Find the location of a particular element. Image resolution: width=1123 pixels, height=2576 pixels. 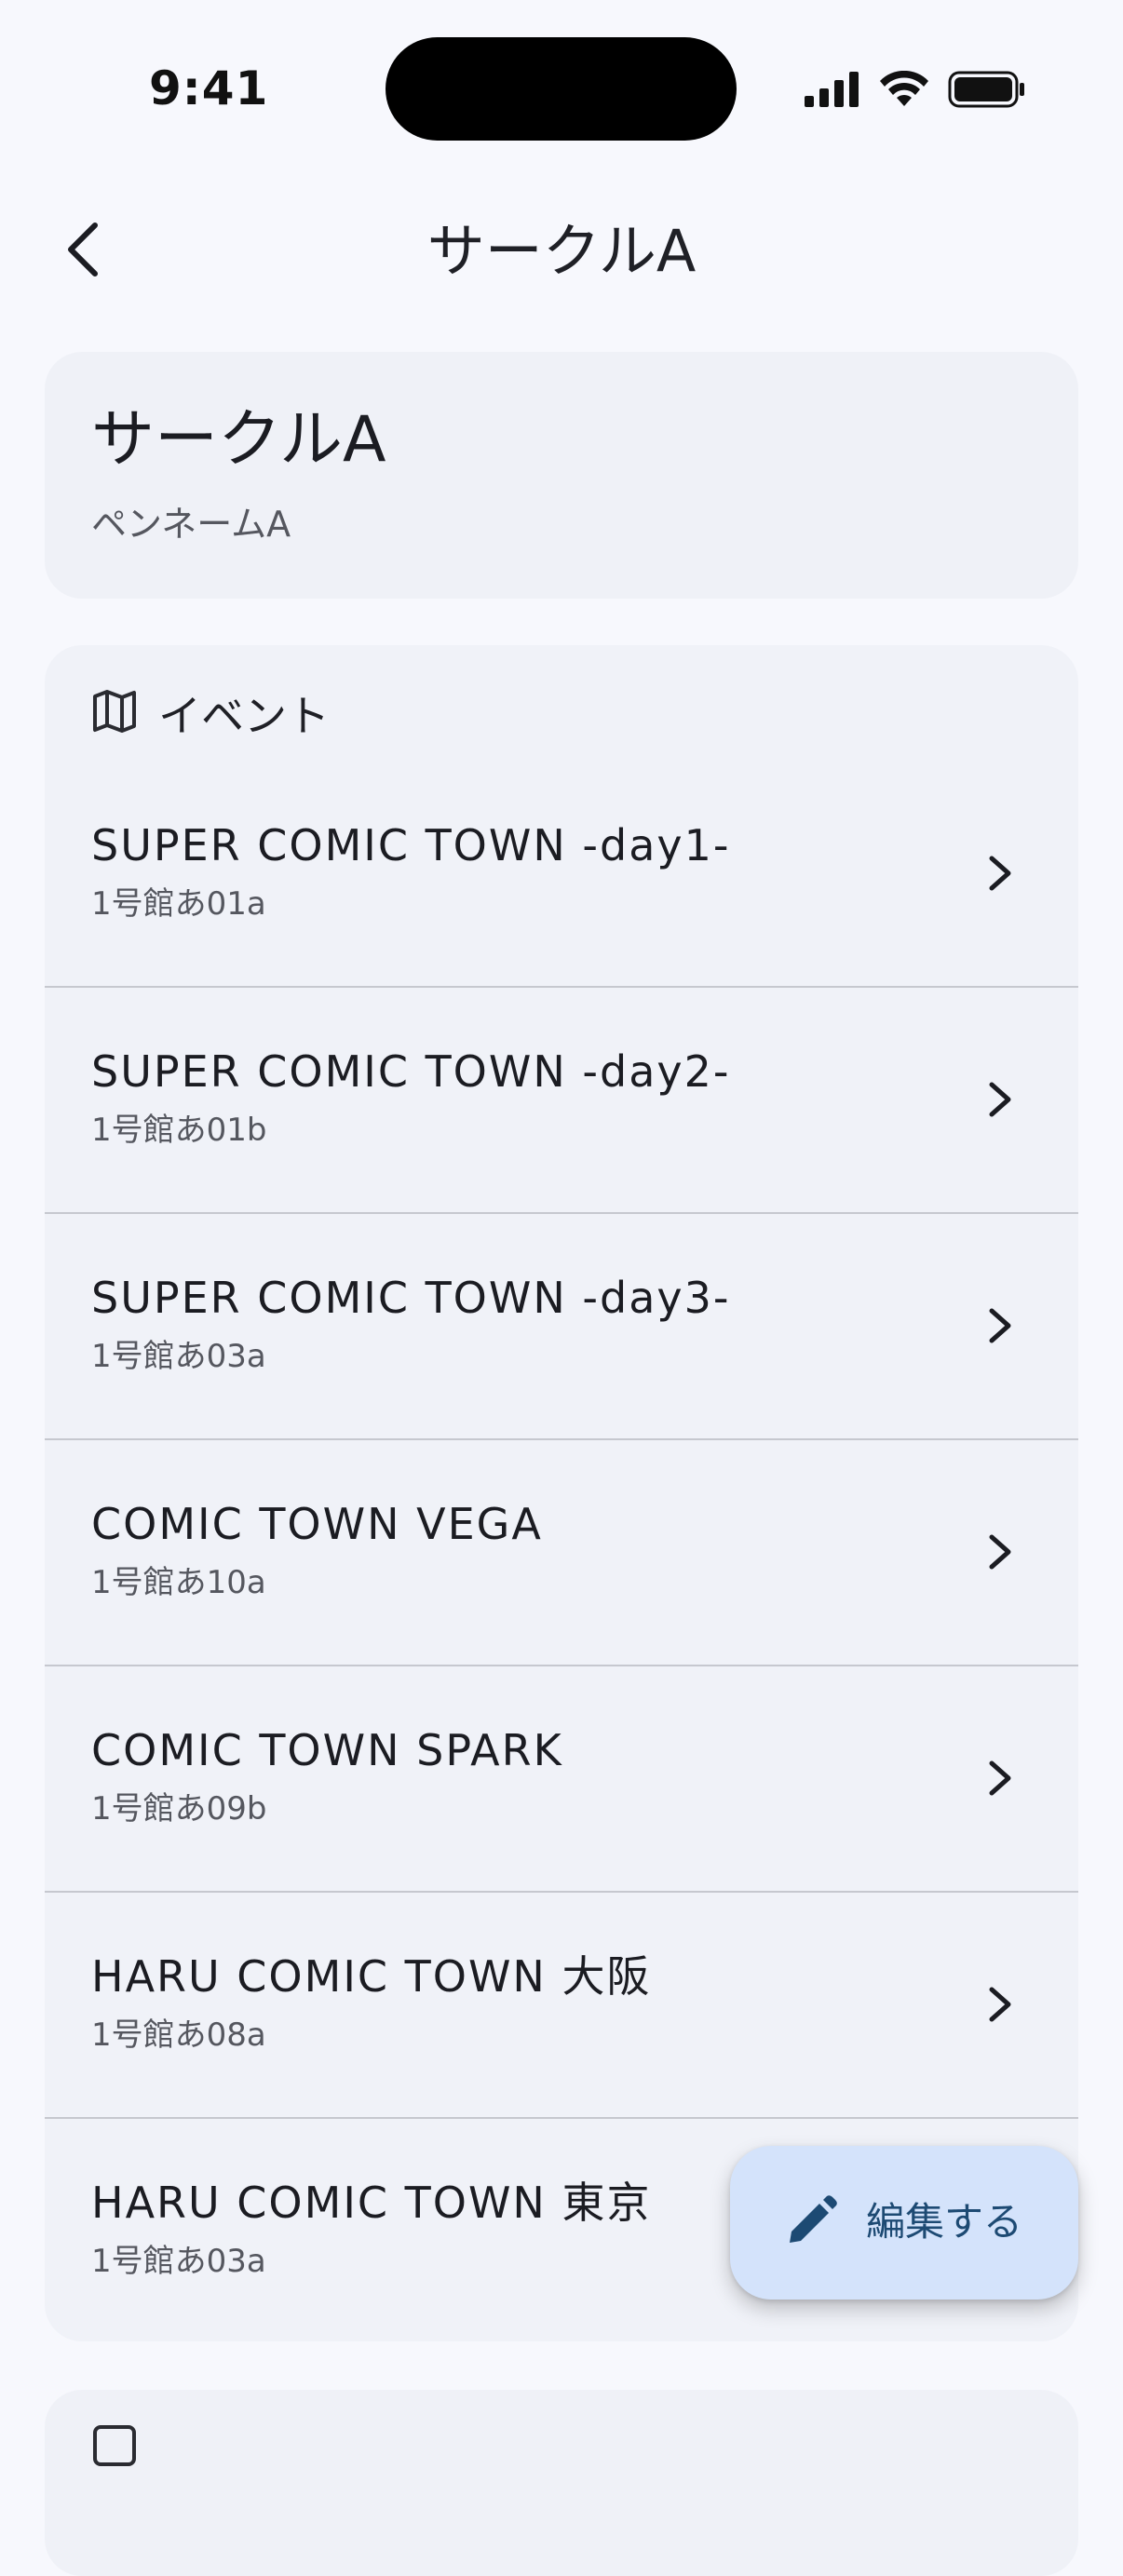

cellular-signal-icon is located at coordinates (833, 91).